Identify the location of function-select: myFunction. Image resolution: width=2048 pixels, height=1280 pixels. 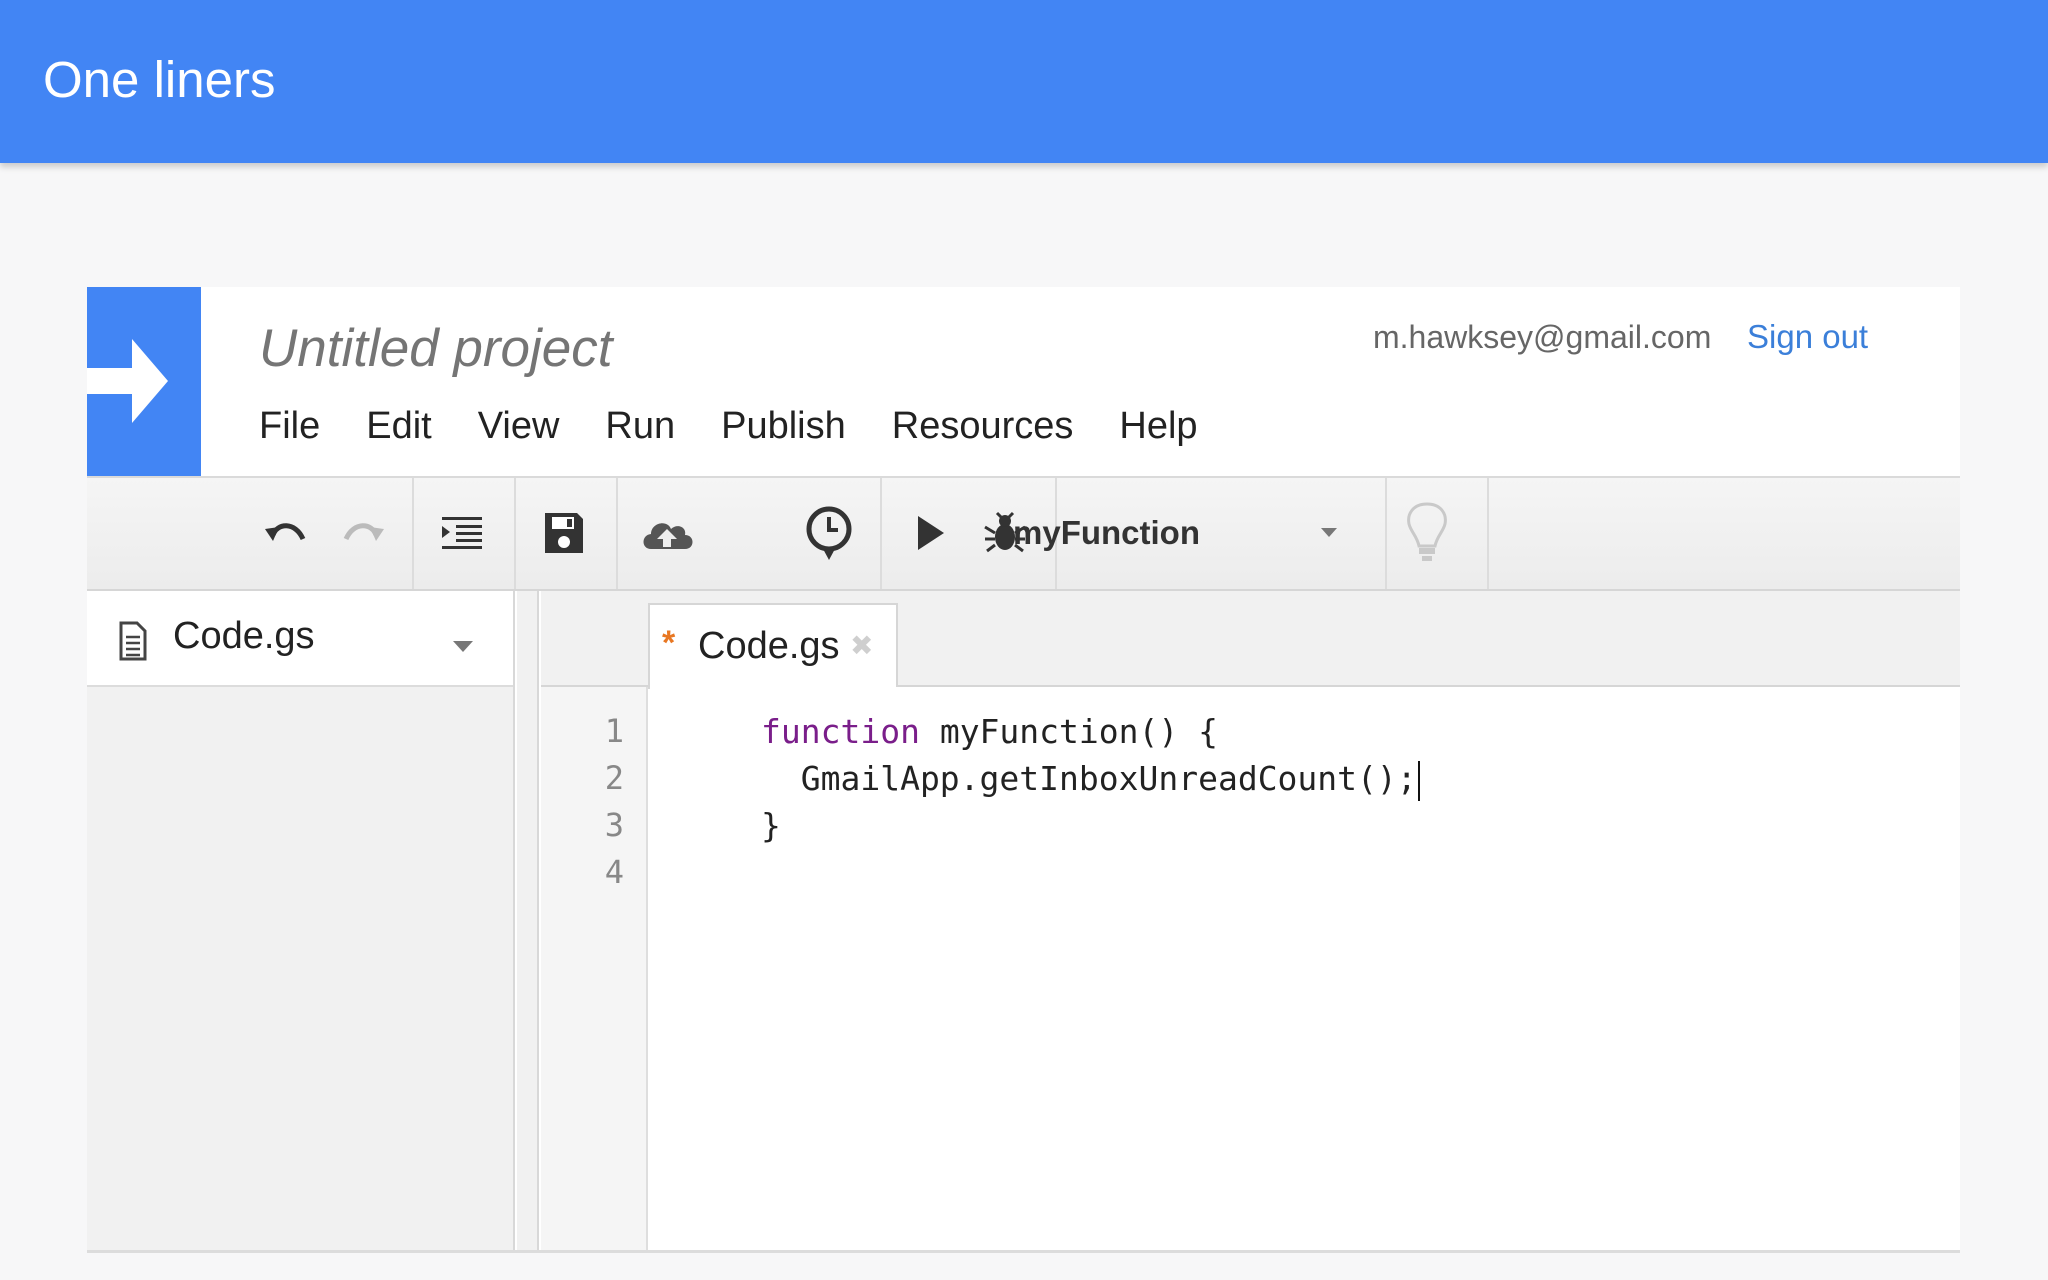
(1152, 533).